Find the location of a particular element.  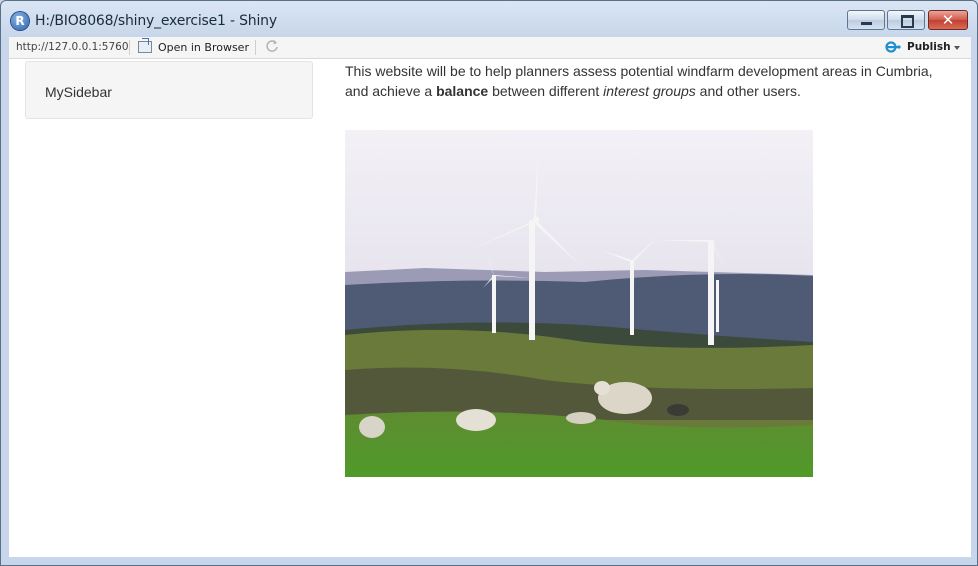

intro-text-2: between different is located at coordinates (546, 91).